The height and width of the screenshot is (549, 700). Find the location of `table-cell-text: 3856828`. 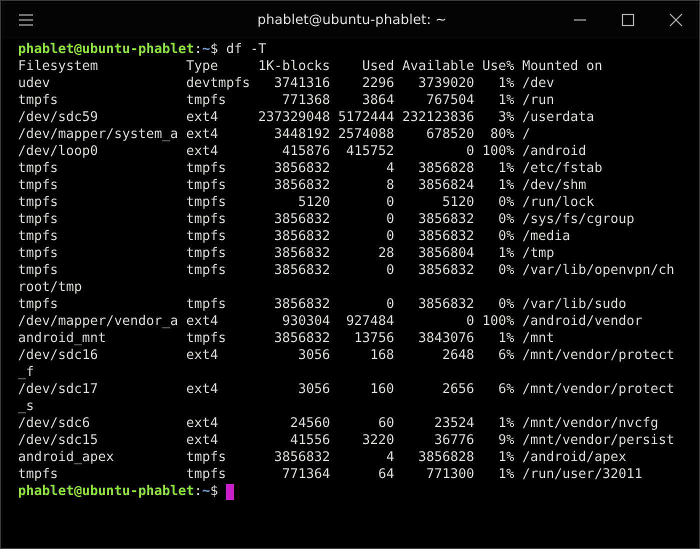

table-cell-text: 3856828 is located at coordinates (445, 168).